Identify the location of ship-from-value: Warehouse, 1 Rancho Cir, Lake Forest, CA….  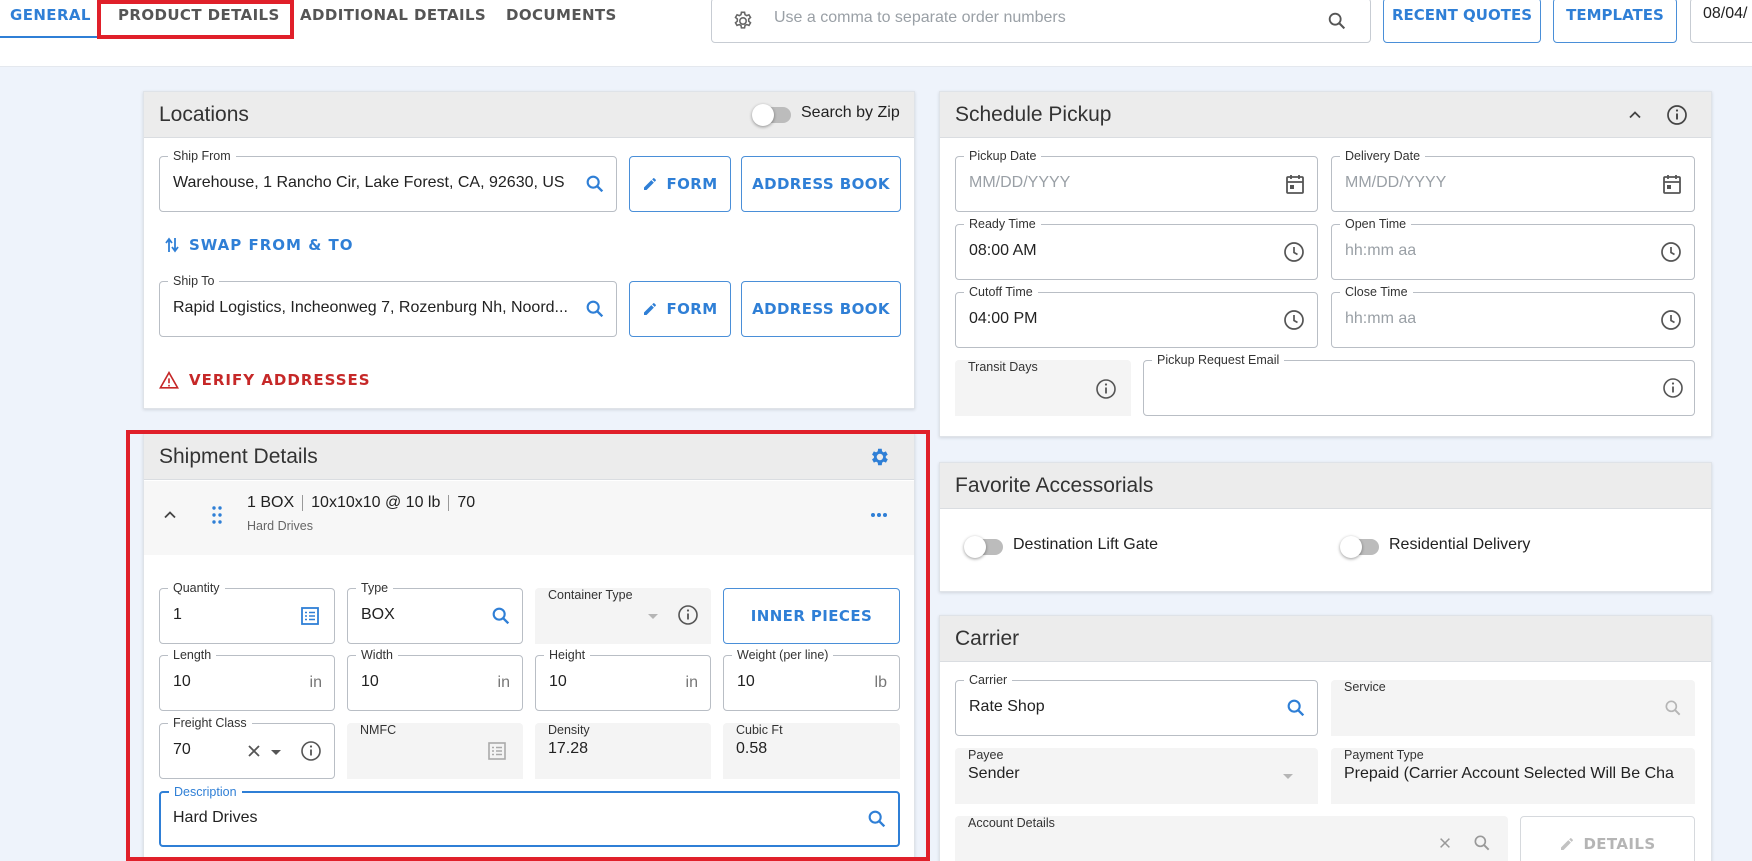
(369, 182).